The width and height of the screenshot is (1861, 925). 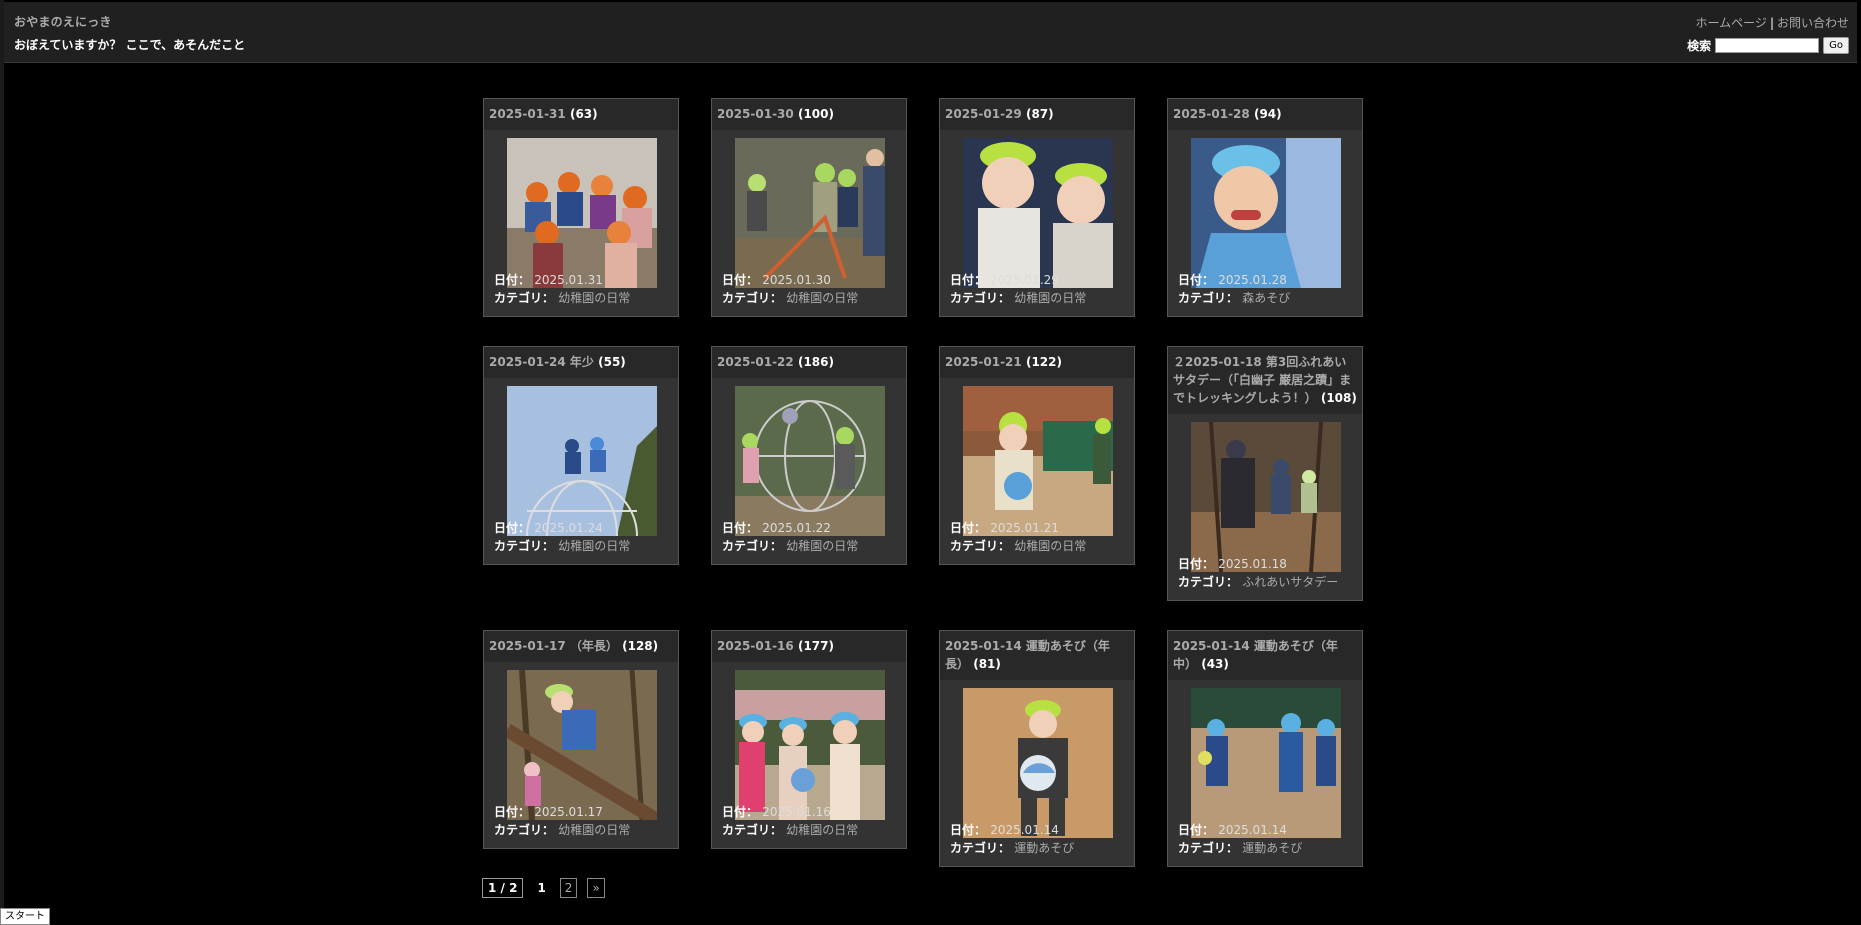 I want to click on album-title: 2025-01-14 運動あそび（年中） (43), so click(x=1265, y=655).